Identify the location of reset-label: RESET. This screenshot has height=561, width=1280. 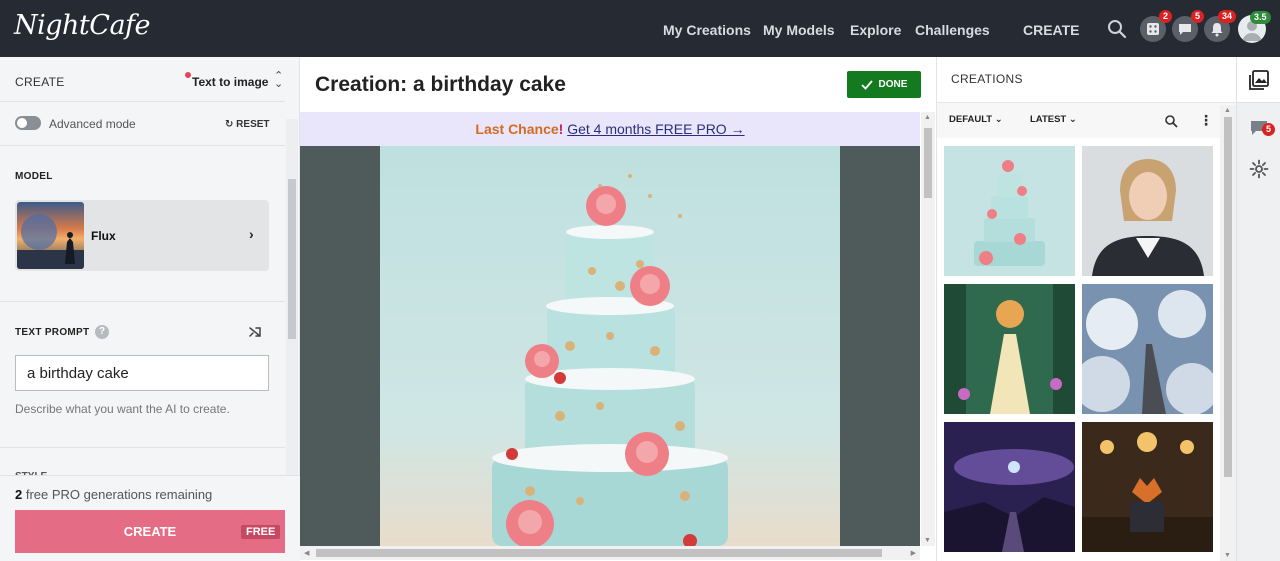
(253, 124).